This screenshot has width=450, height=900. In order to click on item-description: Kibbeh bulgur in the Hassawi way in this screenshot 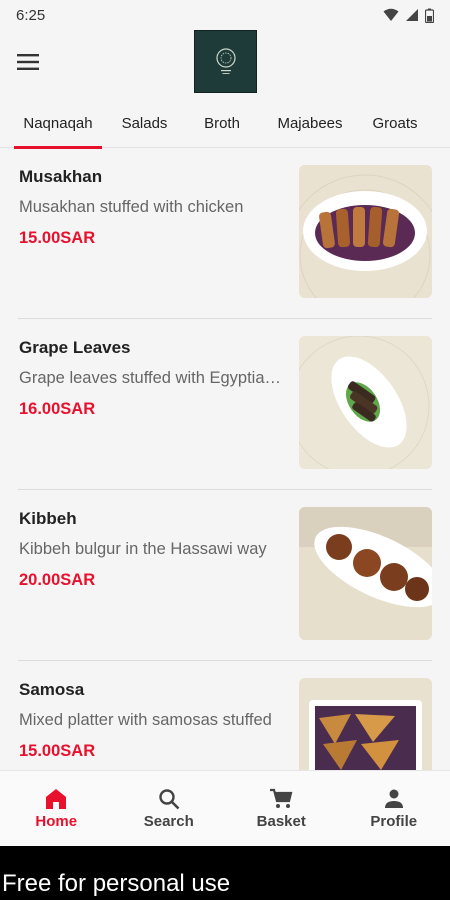, I will do `click(143, 549)`.